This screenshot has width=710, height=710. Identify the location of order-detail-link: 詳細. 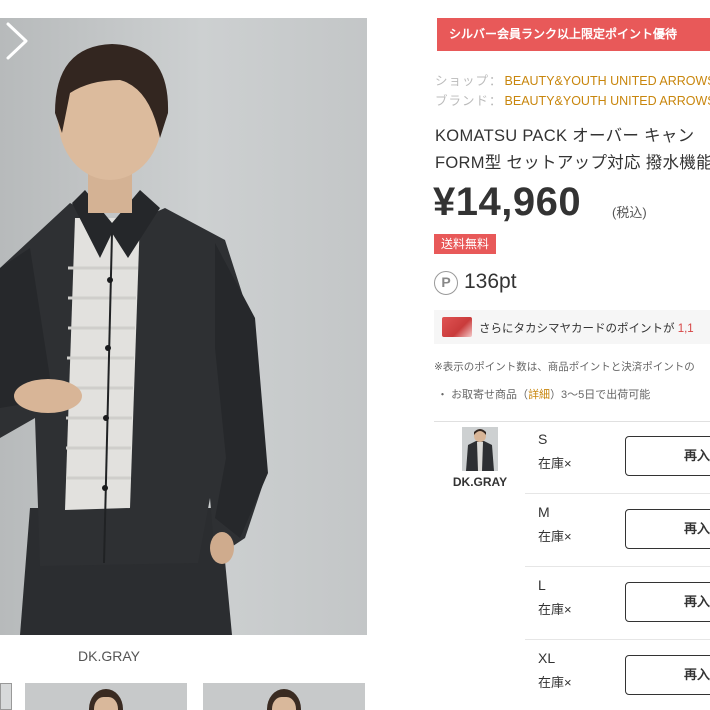
(539, 395).